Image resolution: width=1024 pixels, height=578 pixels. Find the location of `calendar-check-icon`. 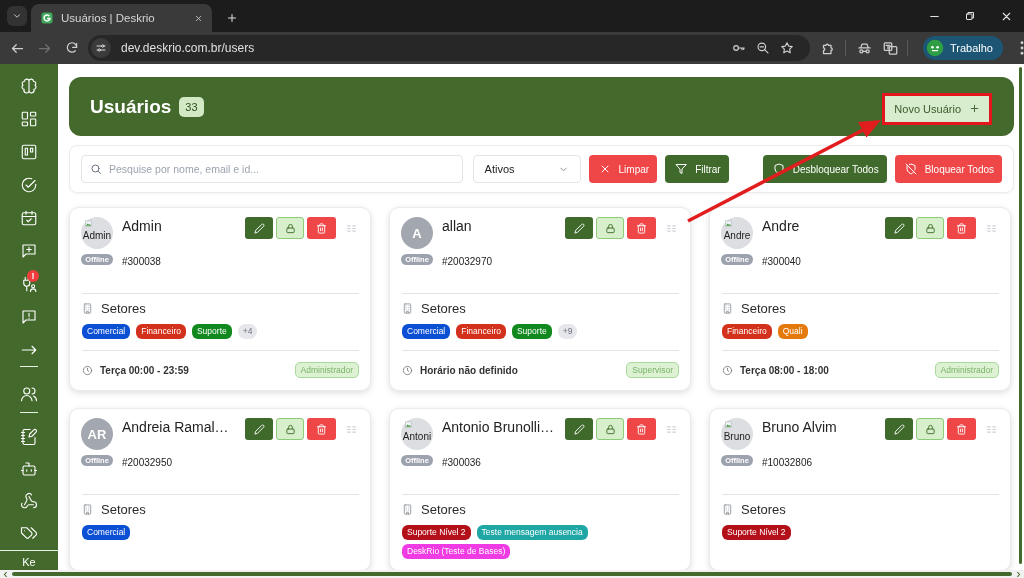

calendar-check-icon is located at coordinates (29, 217).